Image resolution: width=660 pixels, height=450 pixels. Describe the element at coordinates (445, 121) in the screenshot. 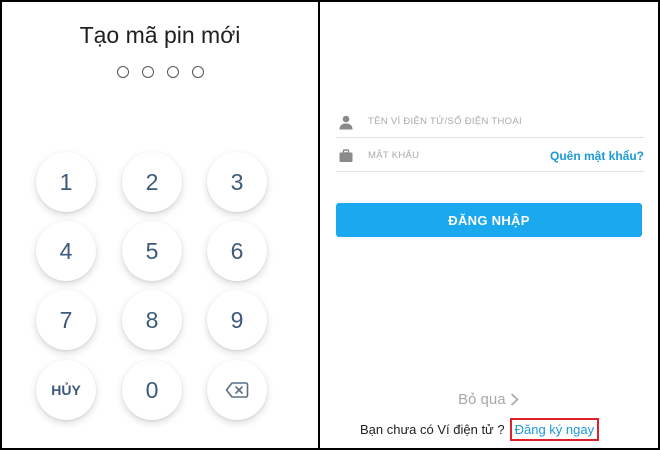

I see `username-placeholder: TÊN VÍ ĐIỆN TỬ/SỐ ĐIỆN THOẠI` at that location.